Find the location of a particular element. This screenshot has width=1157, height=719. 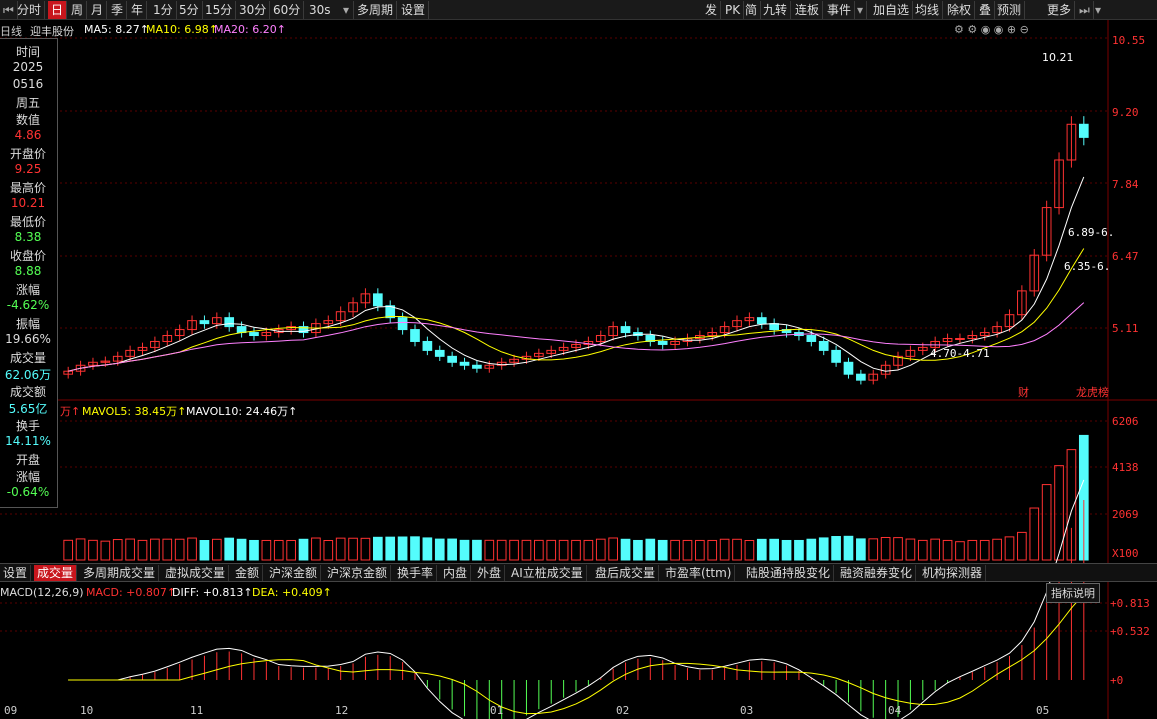

volume-tick: 4138 is located at coordinates (1125, 467).